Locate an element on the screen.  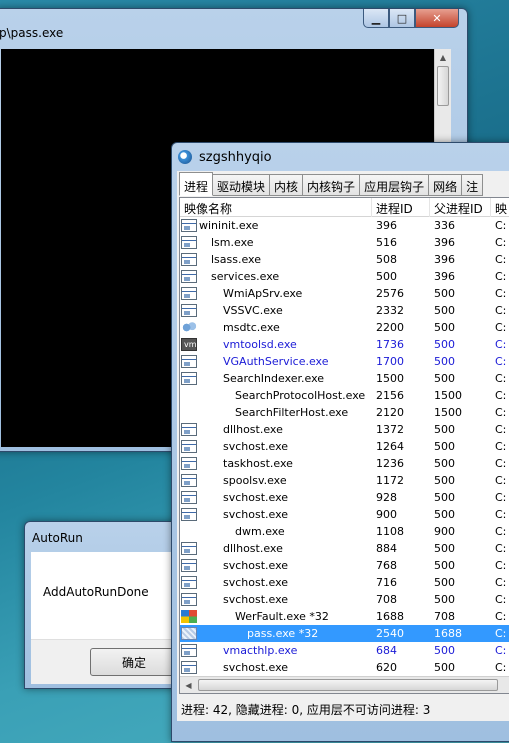
process-name: dwm.exe is located at coordinates (260, 531).